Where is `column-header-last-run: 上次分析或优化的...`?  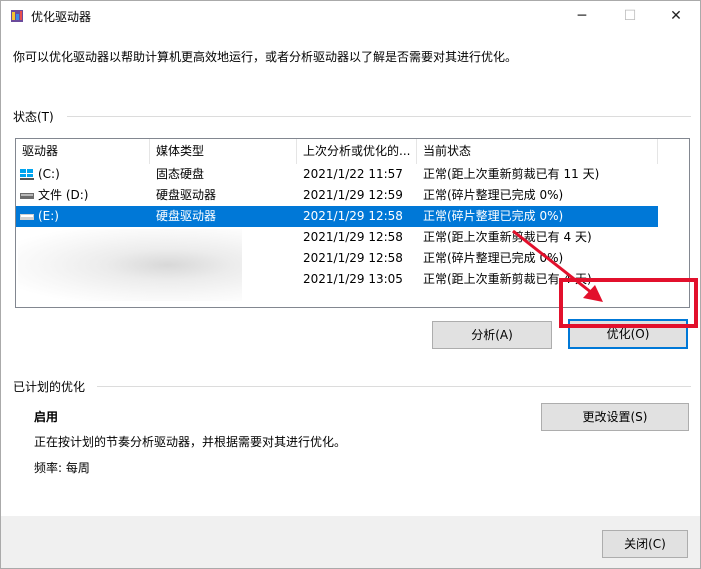
column-header-last-run: 上次分析或优化的... is located at coordinates (357, 151).